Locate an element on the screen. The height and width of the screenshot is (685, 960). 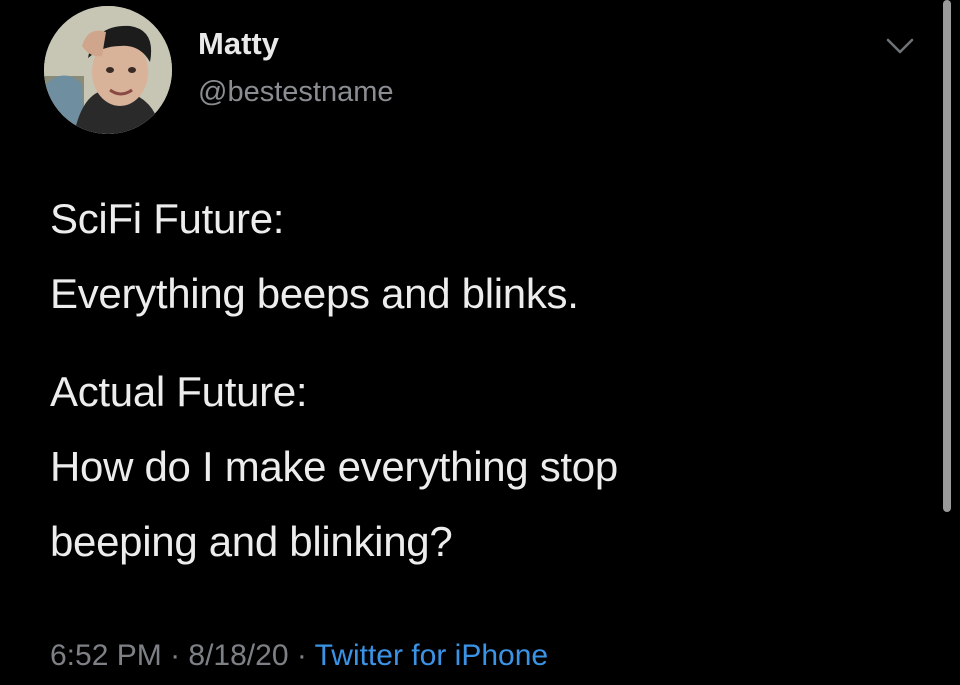
avatar is located at coordinates (108, 70).